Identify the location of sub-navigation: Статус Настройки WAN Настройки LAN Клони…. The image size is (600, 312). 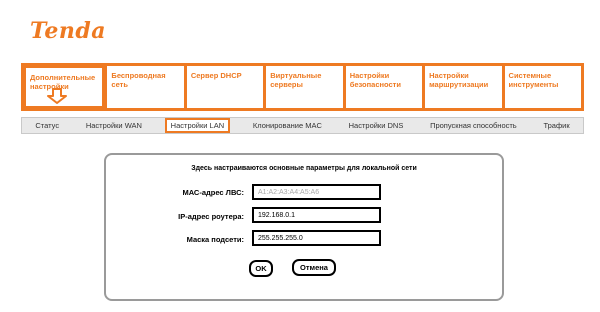
(302, 125).